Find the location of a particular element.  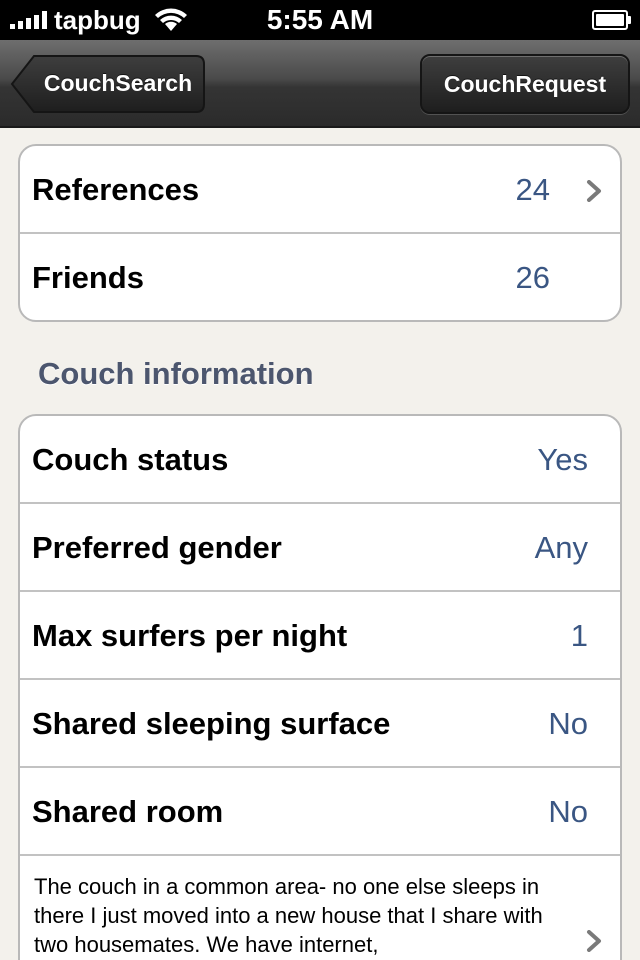

status-bar: tapbug 5:55 AM is located at coordinates (320, 20).